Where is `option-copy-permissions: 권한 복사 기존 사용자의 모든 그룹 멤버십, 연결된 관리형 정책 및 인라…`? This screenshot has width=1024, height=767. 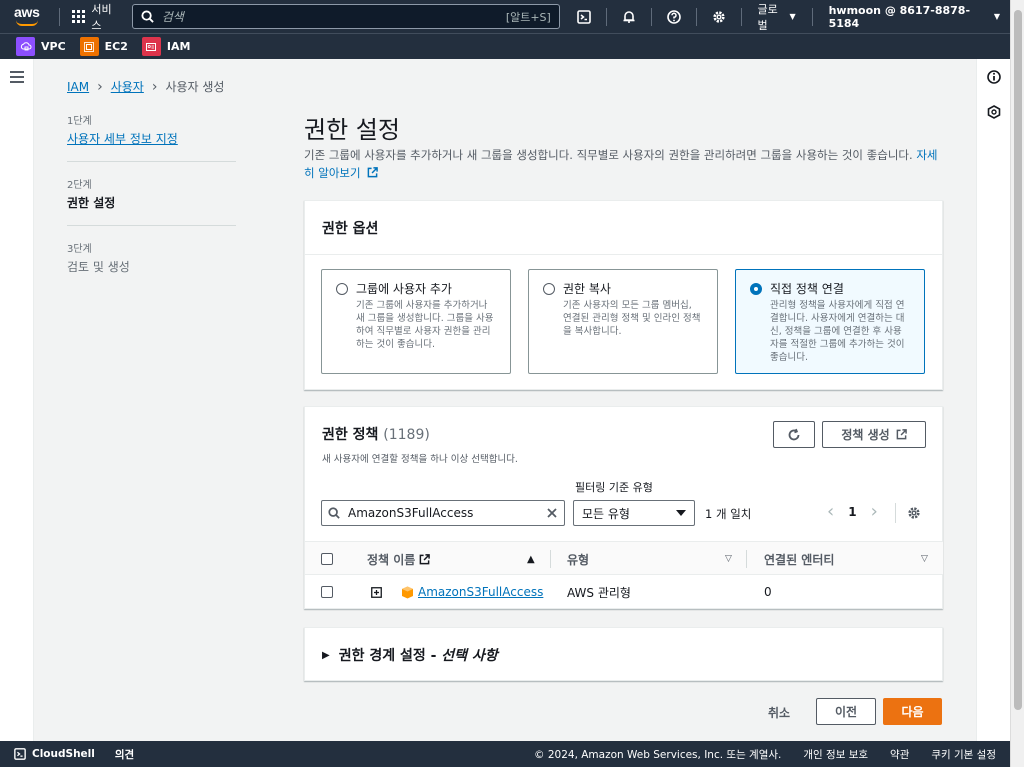
option-copy-permissions: 권한 복사 기존 사용자의 모든 그룹 멤버십, 연결된 관리형 정책 및 인라… is located at coordinates (623, 321).